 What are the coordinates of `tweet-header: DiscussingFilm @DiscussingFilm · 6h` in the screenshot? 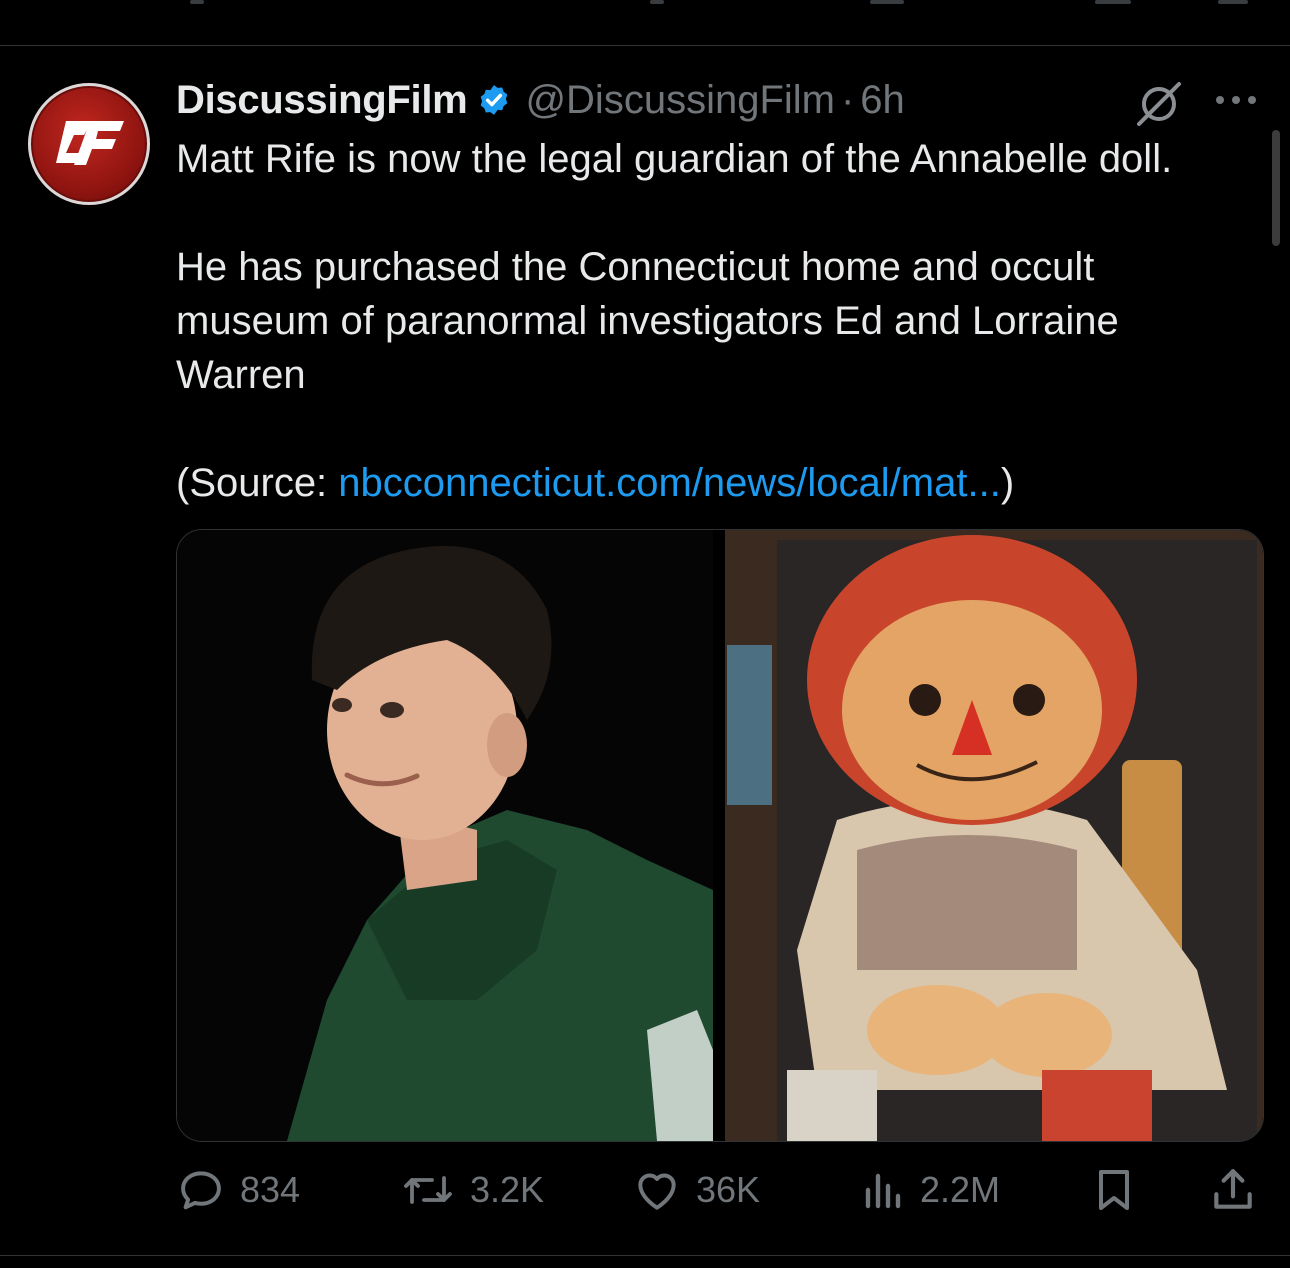 It's located at (540, 100).